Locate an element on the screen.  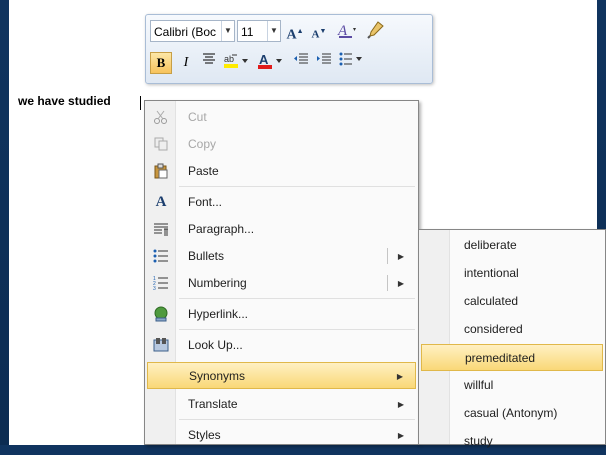
document-text: we have studied is located at coordinates (64, 101).